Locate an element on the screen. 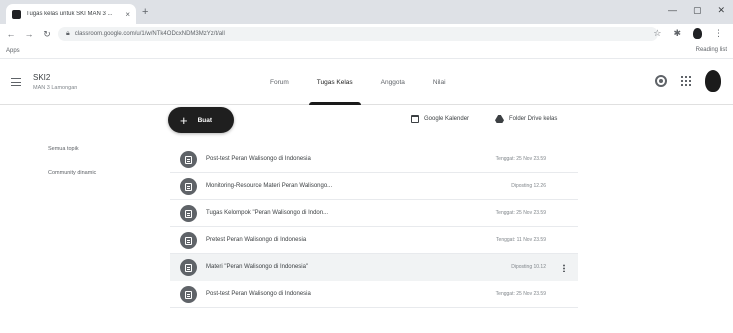 The image size is (733, 333). list-item-title: Pretest Peran Walisongo di Indonesia is located at coordinates (256, 240).